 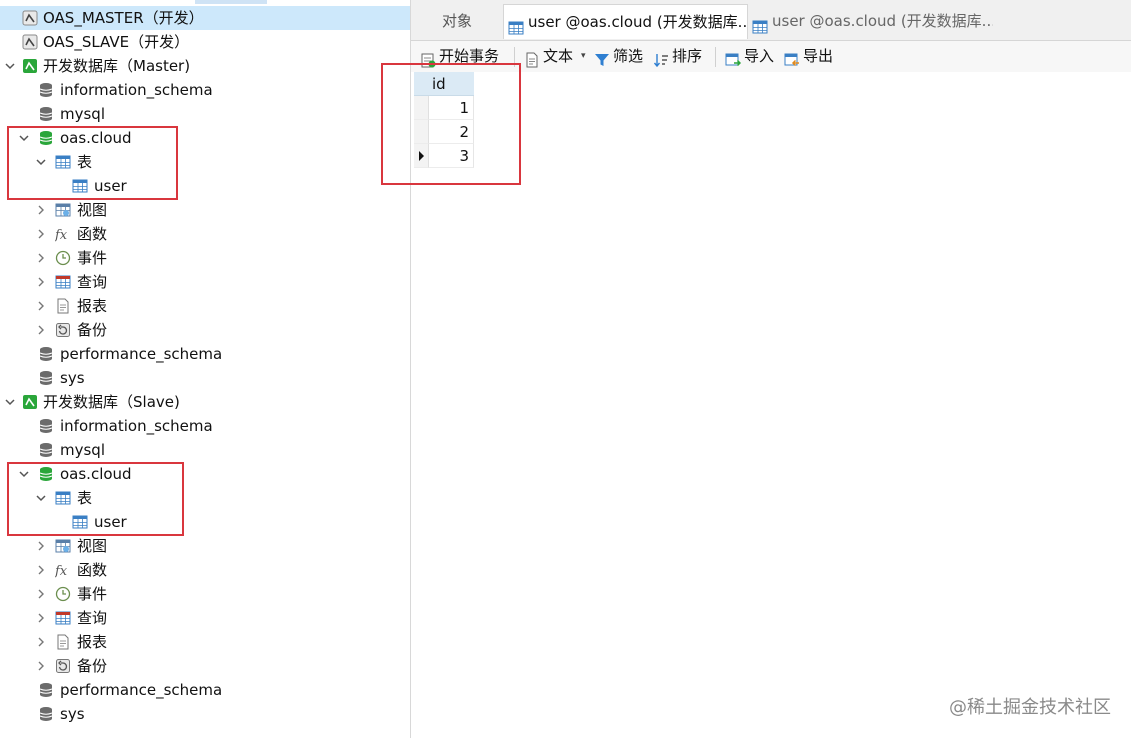 I want to click on transaction-icon, so click(x=428, y=58).